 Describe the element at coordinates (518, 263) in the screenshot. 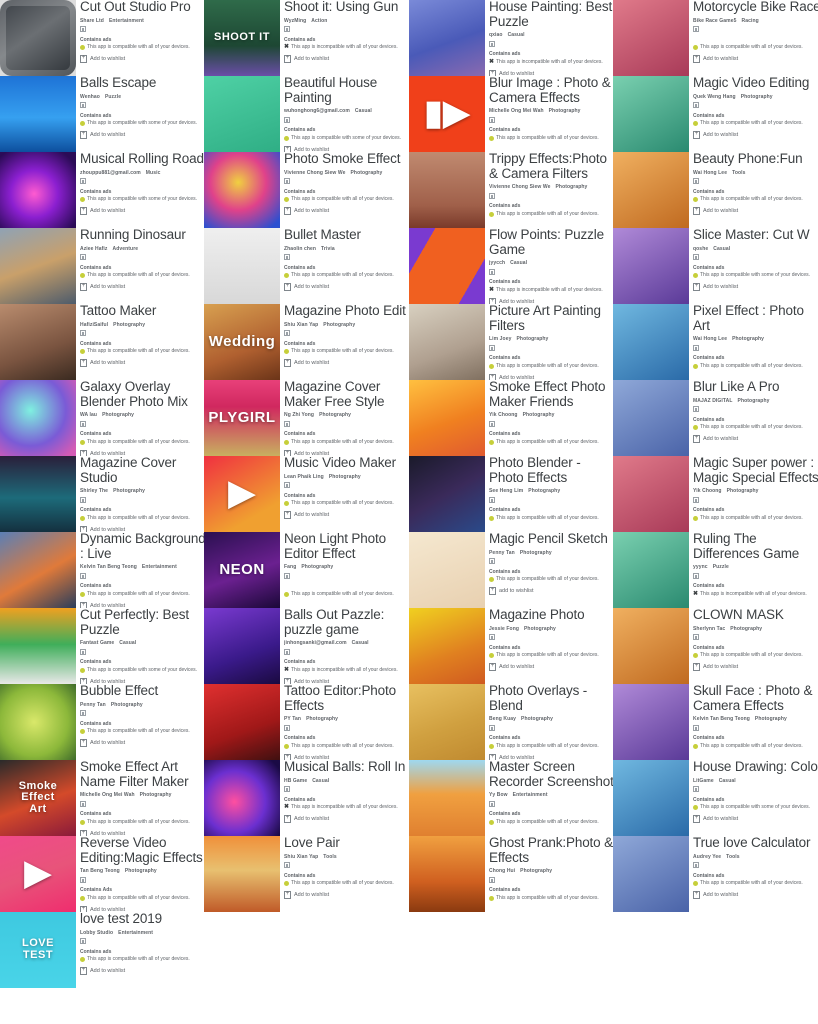

I see `app-category: Casual` at that location.